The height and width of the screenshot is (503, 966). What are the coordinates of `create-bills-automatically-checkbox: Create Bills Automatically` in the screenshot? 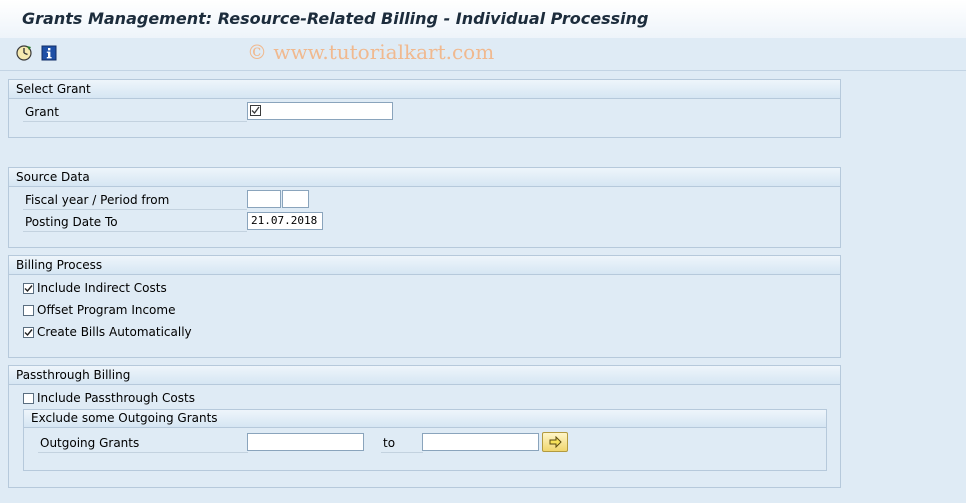 It's located at (107, 332).